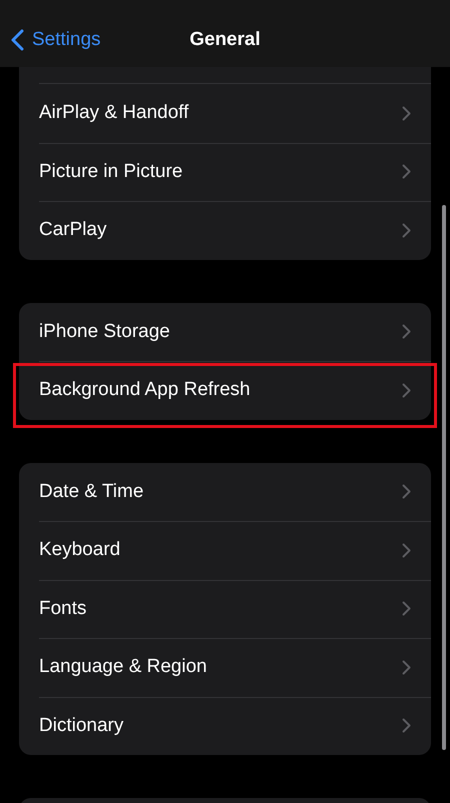 Image resolution: width=450 pixels, height=803 pixels. I want to click on row-label: Background App Refresh, so click(144, 390).